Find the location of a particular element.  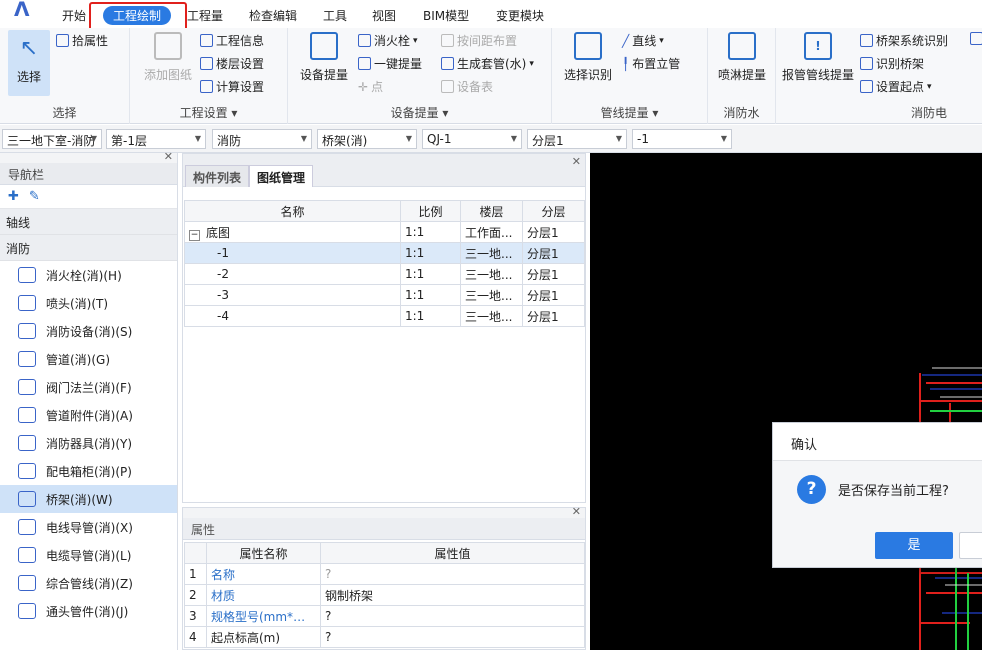

group-label-pipeline: 管线提量 ▾ is located at coordinates (629, 112).